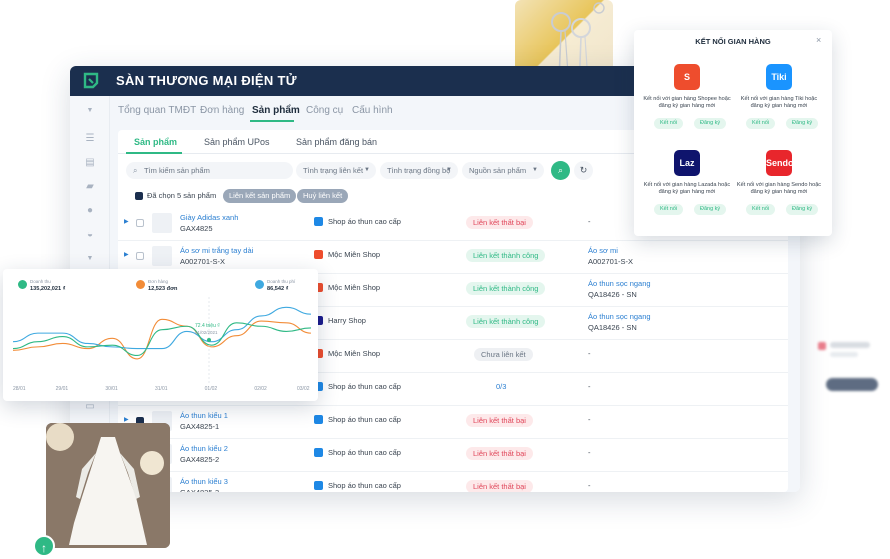 Image resolution: width=890 pixels, height=559 pixels. Describe the element at coordinates (303, 389) in the screenshot. I see `x-tick-label: 03/02` at that location.